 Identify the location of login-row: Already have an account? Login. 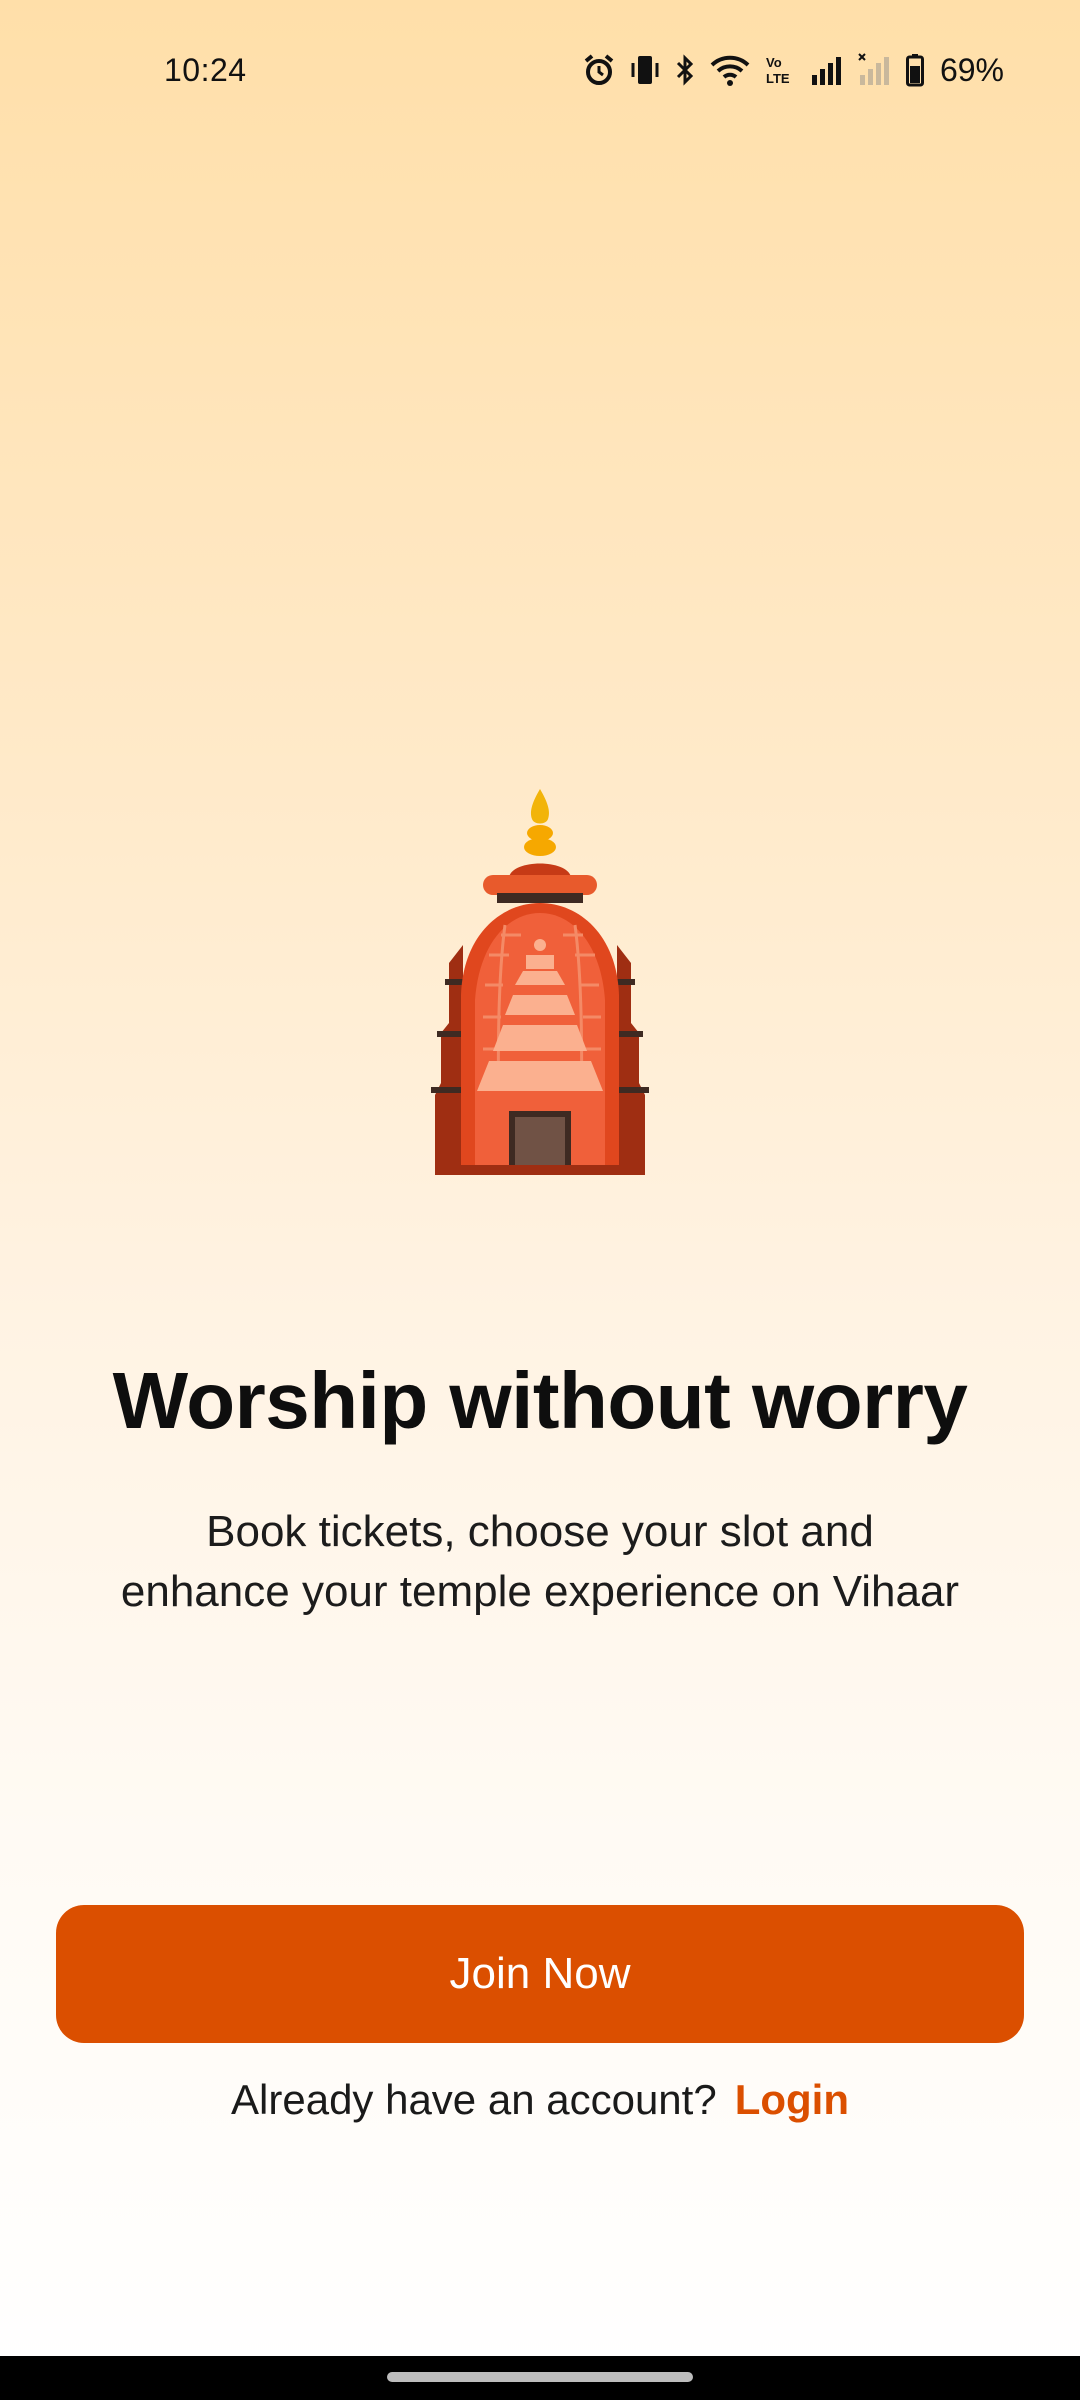
(540, 2100).